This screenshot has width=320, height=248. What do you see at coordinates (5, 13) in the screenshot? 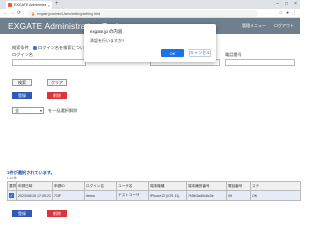
I see `back-icon: ←` at bounding box center [5, 13].